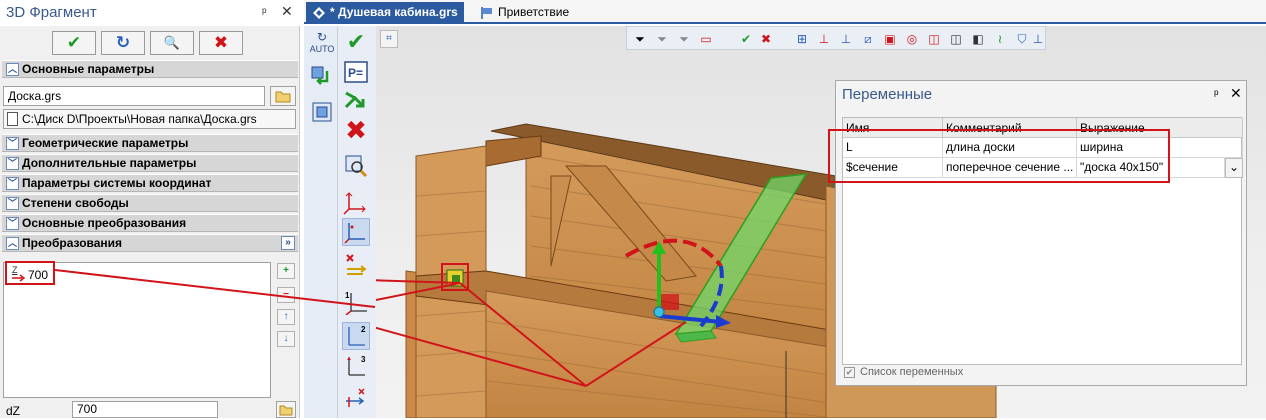 The width and height of the screenshot is (1266, 420). What do you see at coordinates (912, 372) in the screenshot?
I see `list-variables-label: Список переменных` at bounding box center [912, 372].